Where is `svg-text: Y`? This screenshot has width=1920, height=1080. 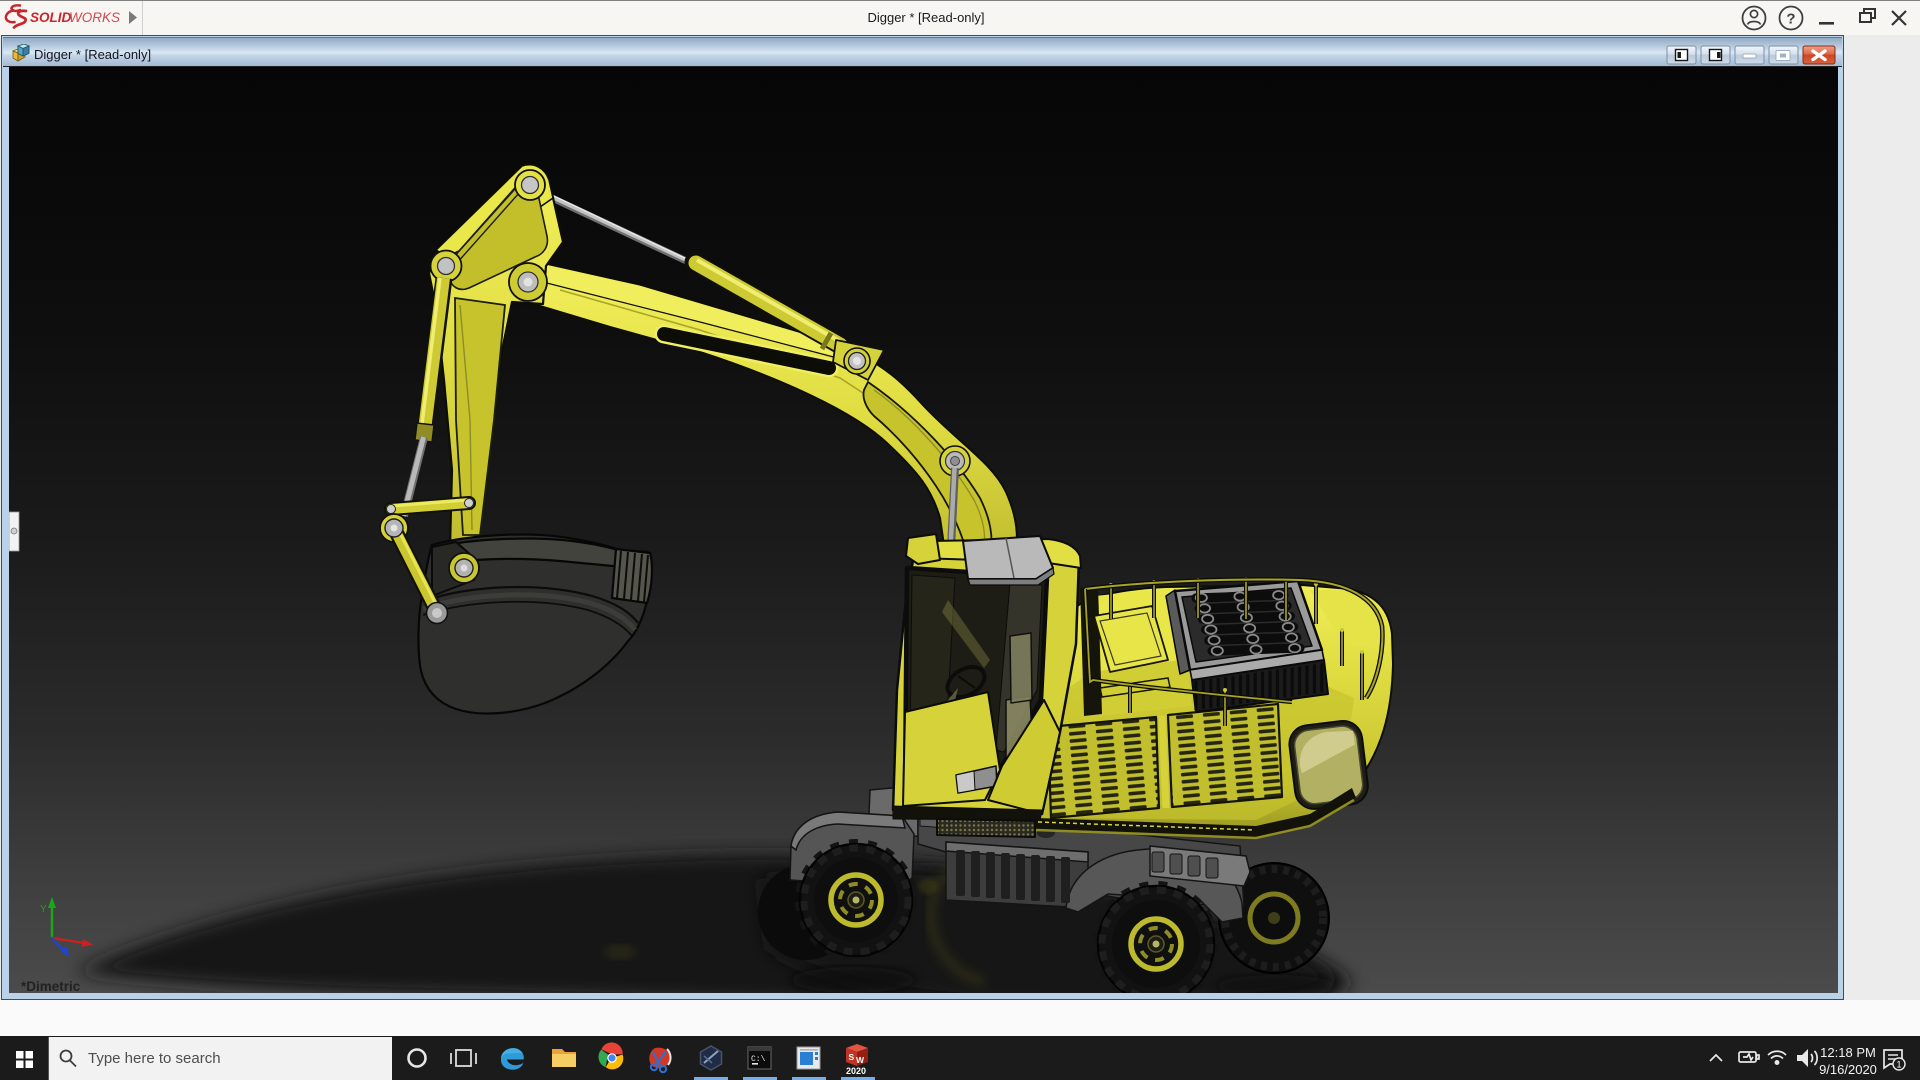
svg-text: Y is located at coordinates (43, 909).